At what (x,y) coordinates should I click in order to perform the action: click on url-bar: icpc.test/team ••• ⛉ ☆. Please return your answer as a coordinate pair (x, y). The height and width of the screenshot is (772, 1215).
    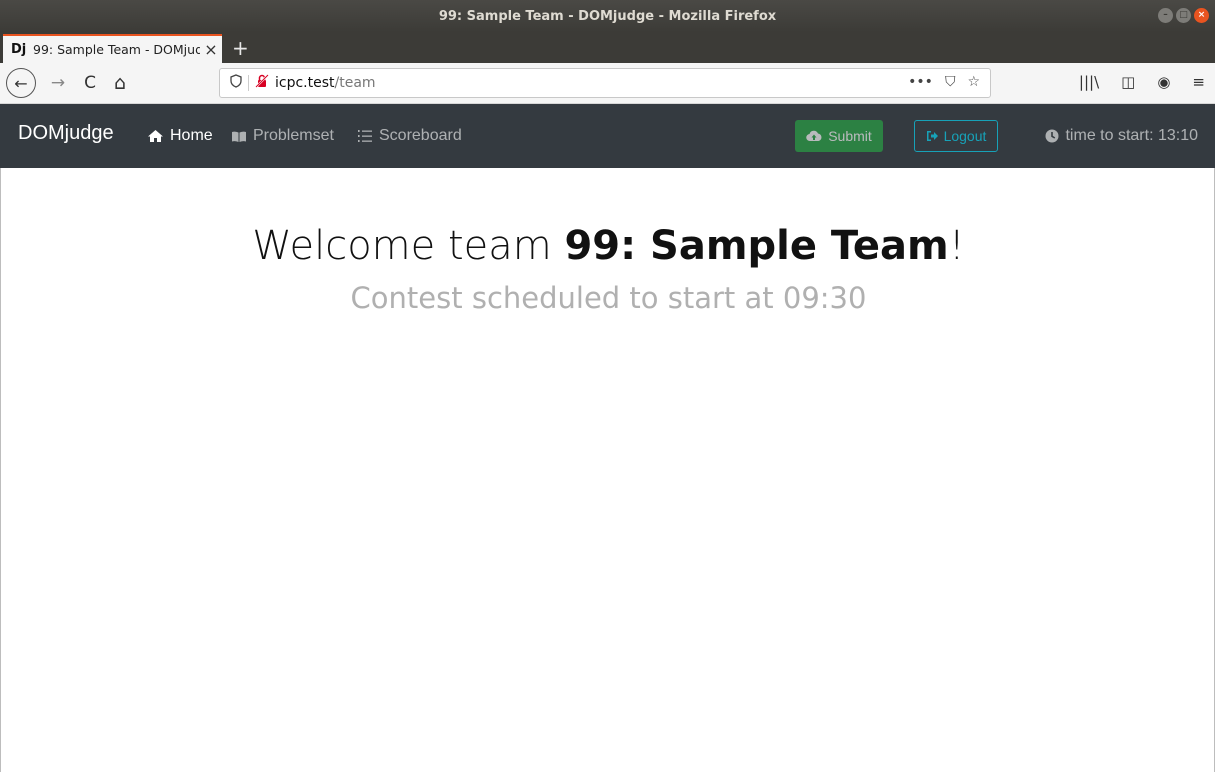
    Looking at the image, I should click on (605, 83).